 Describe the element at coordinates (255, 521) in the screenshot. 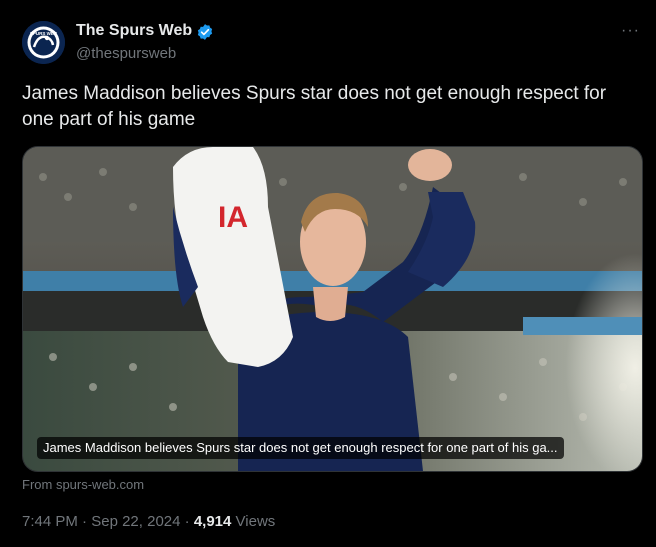

I see `views-label: Views` at that location.